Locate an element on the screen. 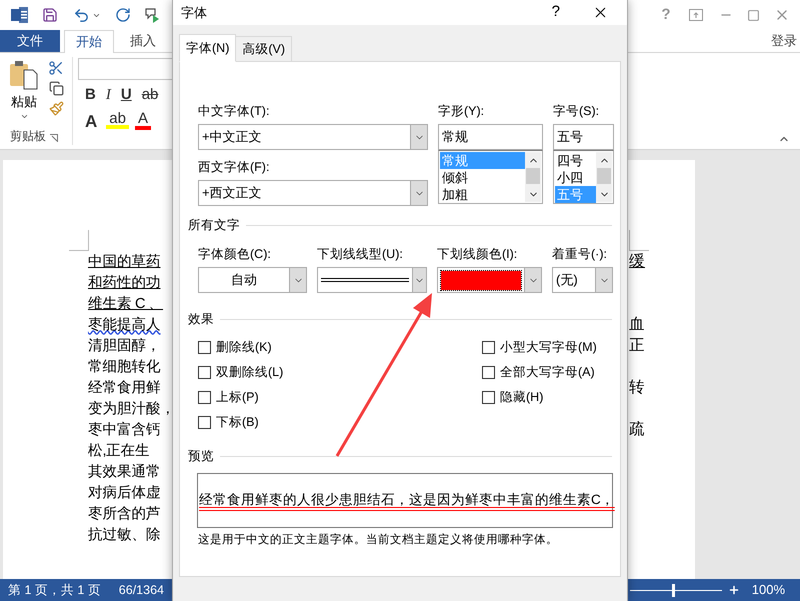 This screenshot has width=800, height=601. checkbox-label: 上标(P) is located at coordinates (237, 397).